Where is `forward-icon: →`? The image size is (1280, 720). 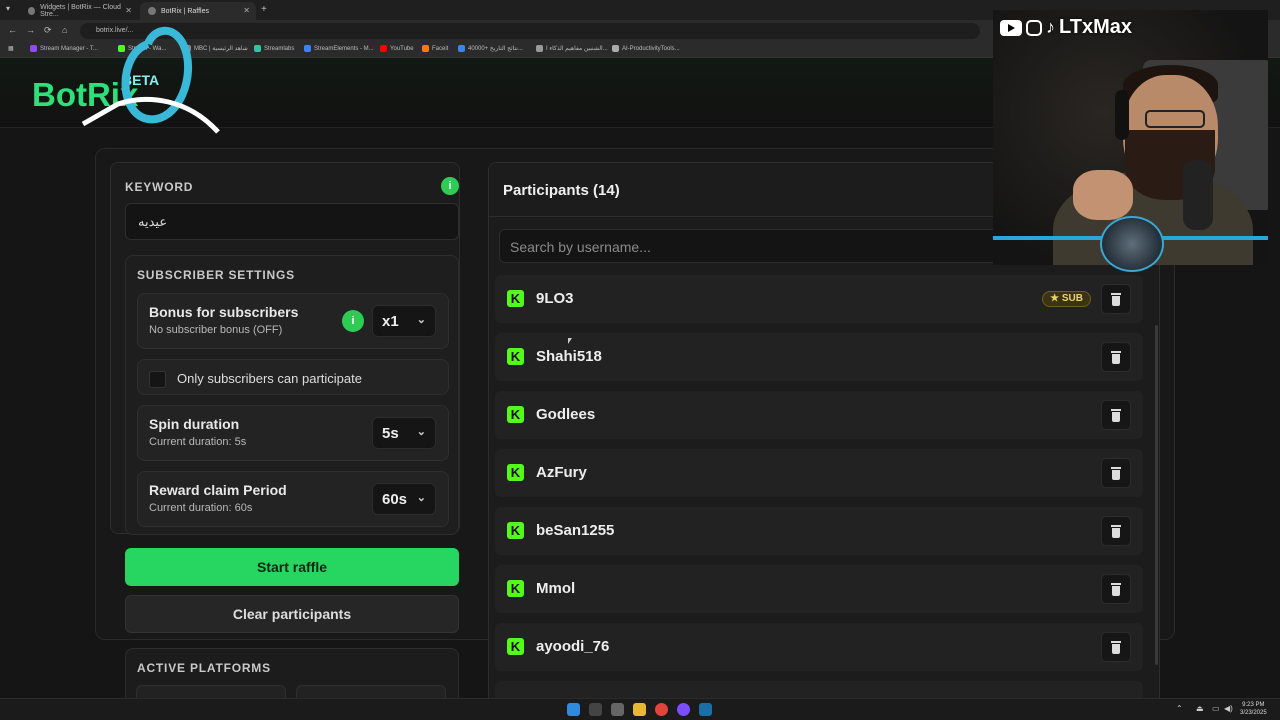
forward-icon: → is located at coordinates (30, 30).